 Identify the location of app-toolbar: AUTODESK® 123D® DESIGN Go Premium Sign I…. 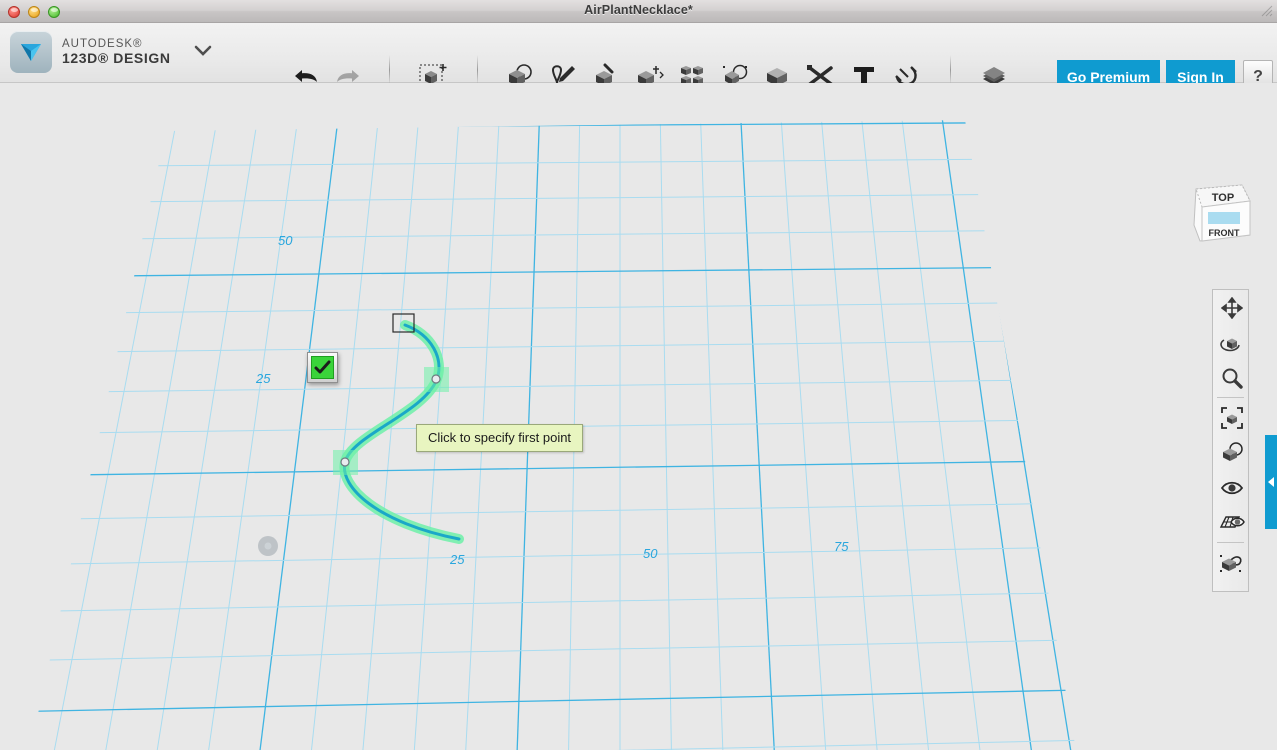
(638, 58).